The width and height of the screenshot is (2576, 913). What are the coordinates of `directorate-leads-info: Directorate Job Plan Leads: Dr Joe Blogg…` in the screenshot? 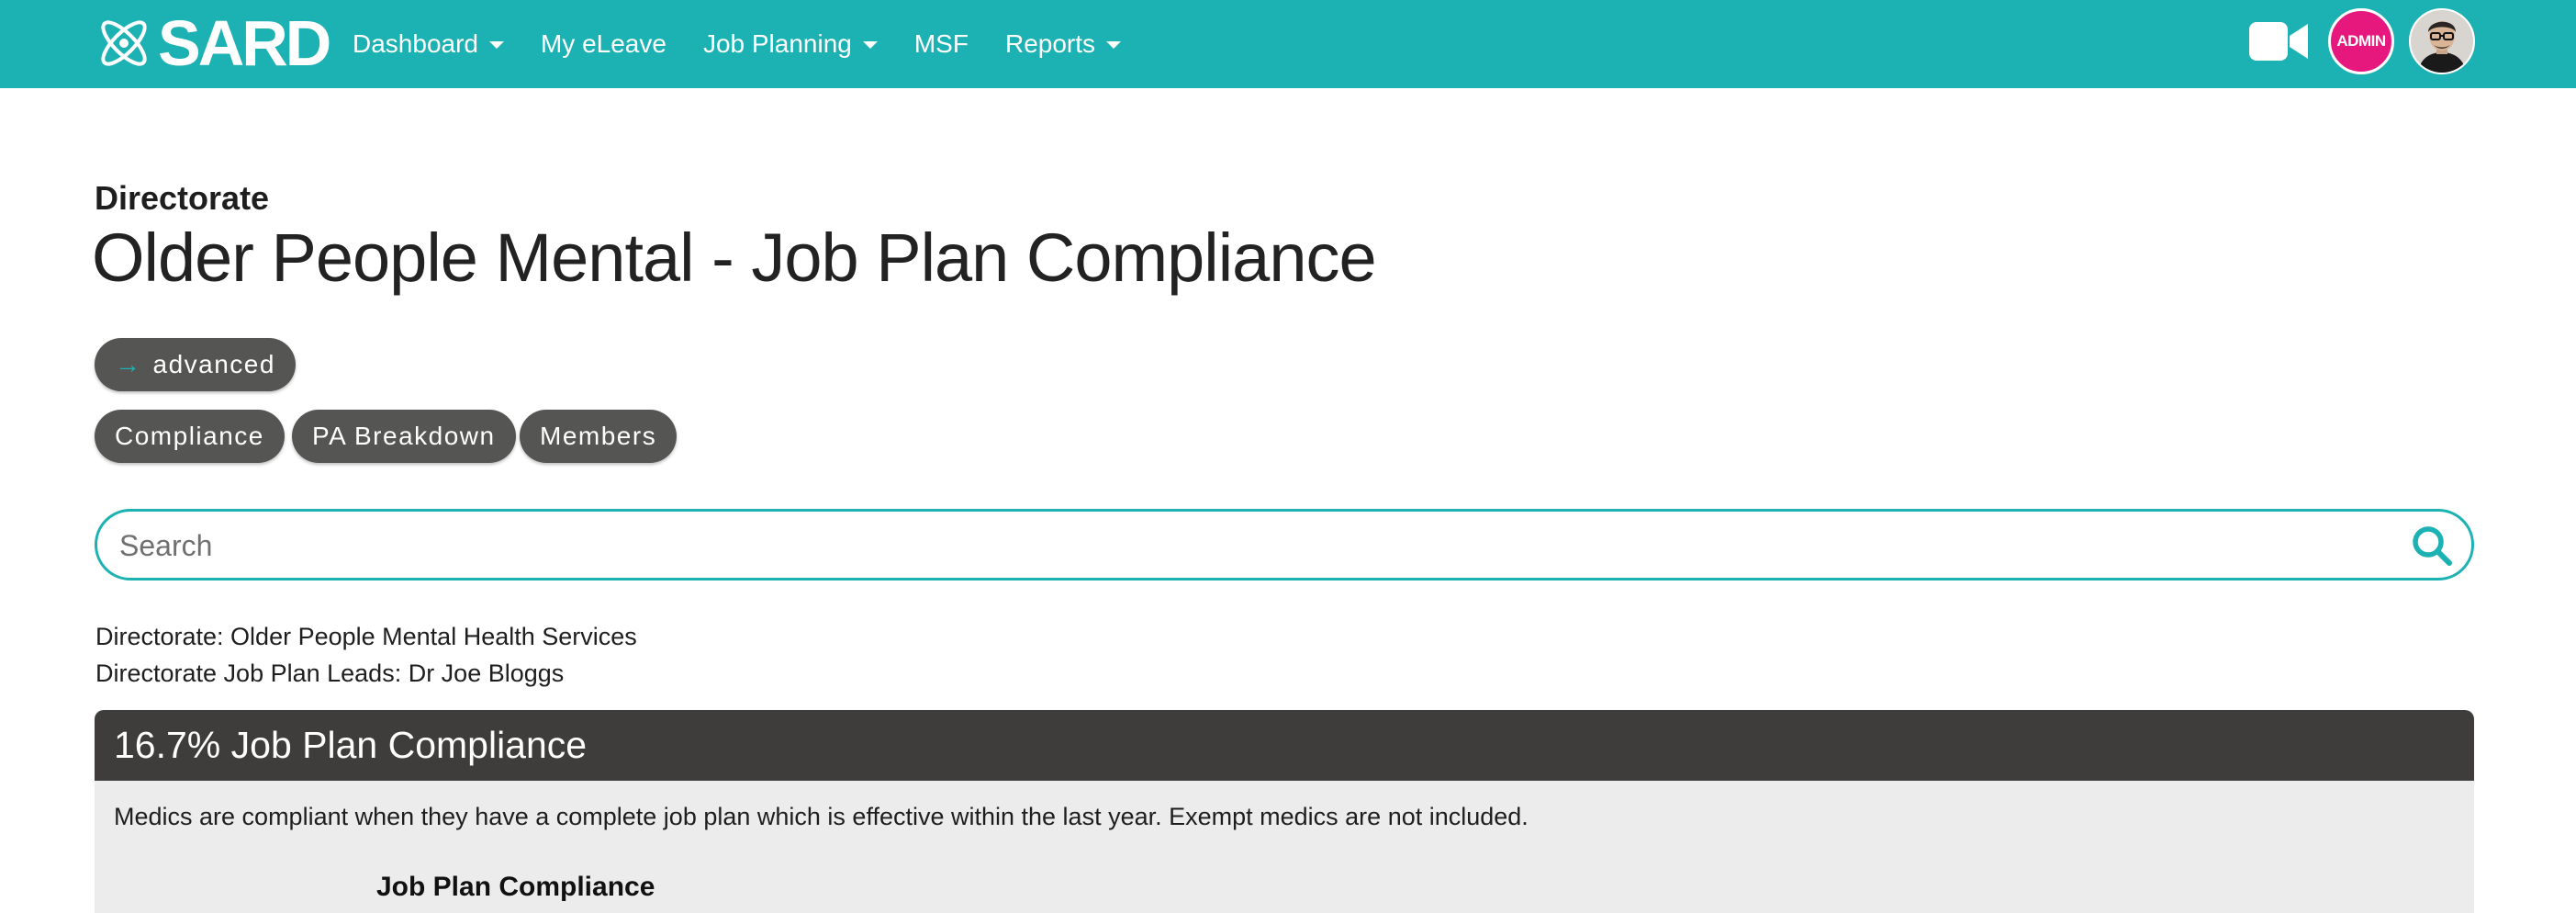 It's located at (330, 673).